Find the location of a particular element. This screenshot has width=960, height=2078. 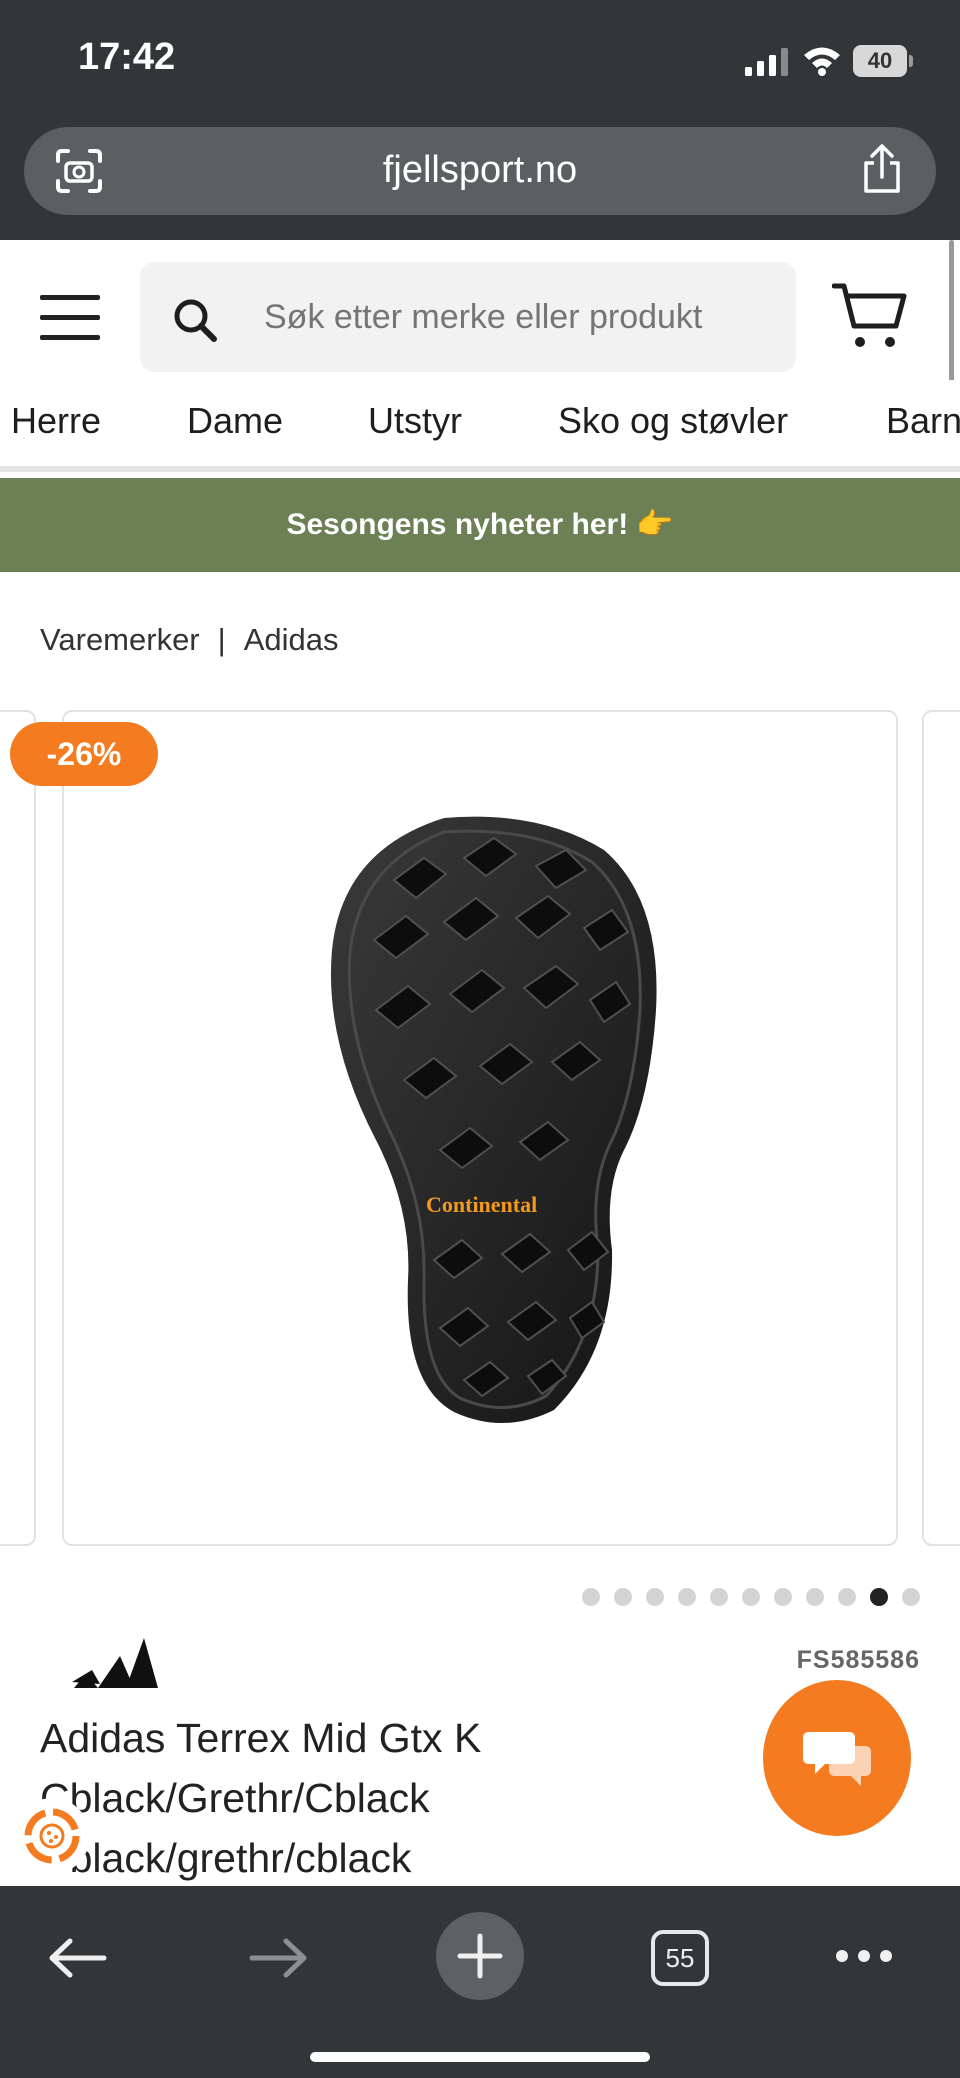

breadcrumb-current: Adidas is located at coordinates (291, 639).